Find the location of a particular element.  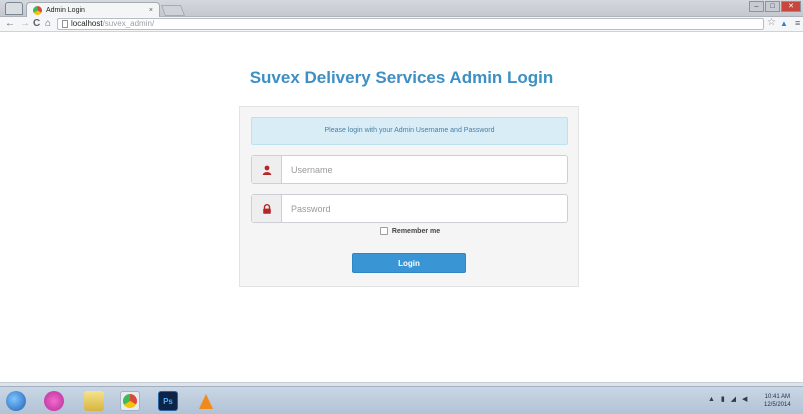

browser-toolbar: ← → C ⌂ localhost/suvex_admin/ ☆ ▲ ≡ is located at coordinates (401, 24).